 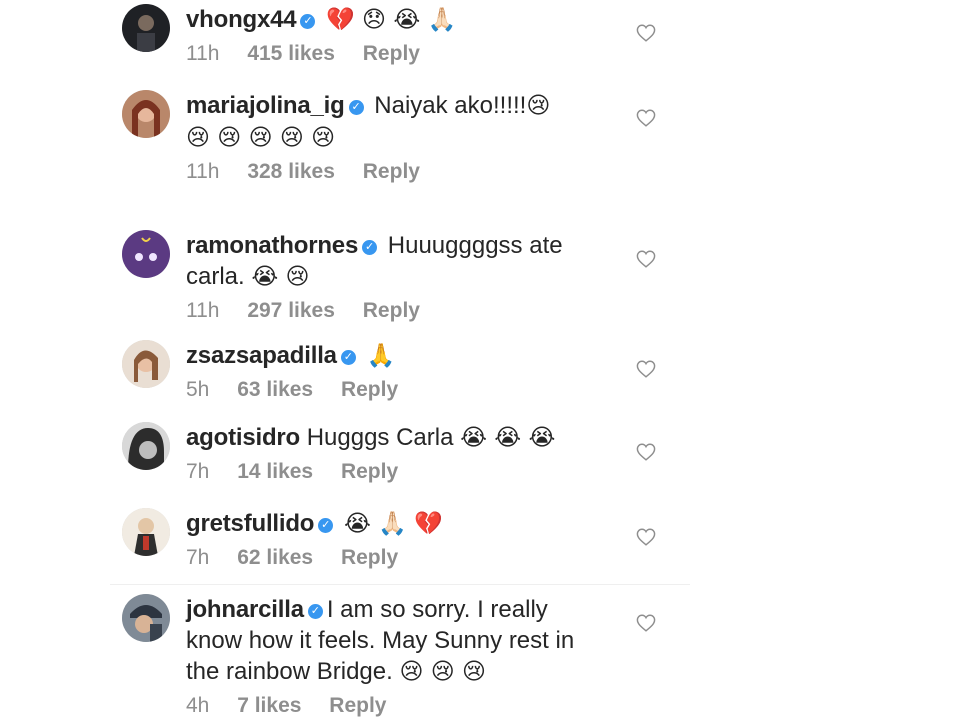 I want to click on comment-emoji: 😢, so click(x=538, y=106).